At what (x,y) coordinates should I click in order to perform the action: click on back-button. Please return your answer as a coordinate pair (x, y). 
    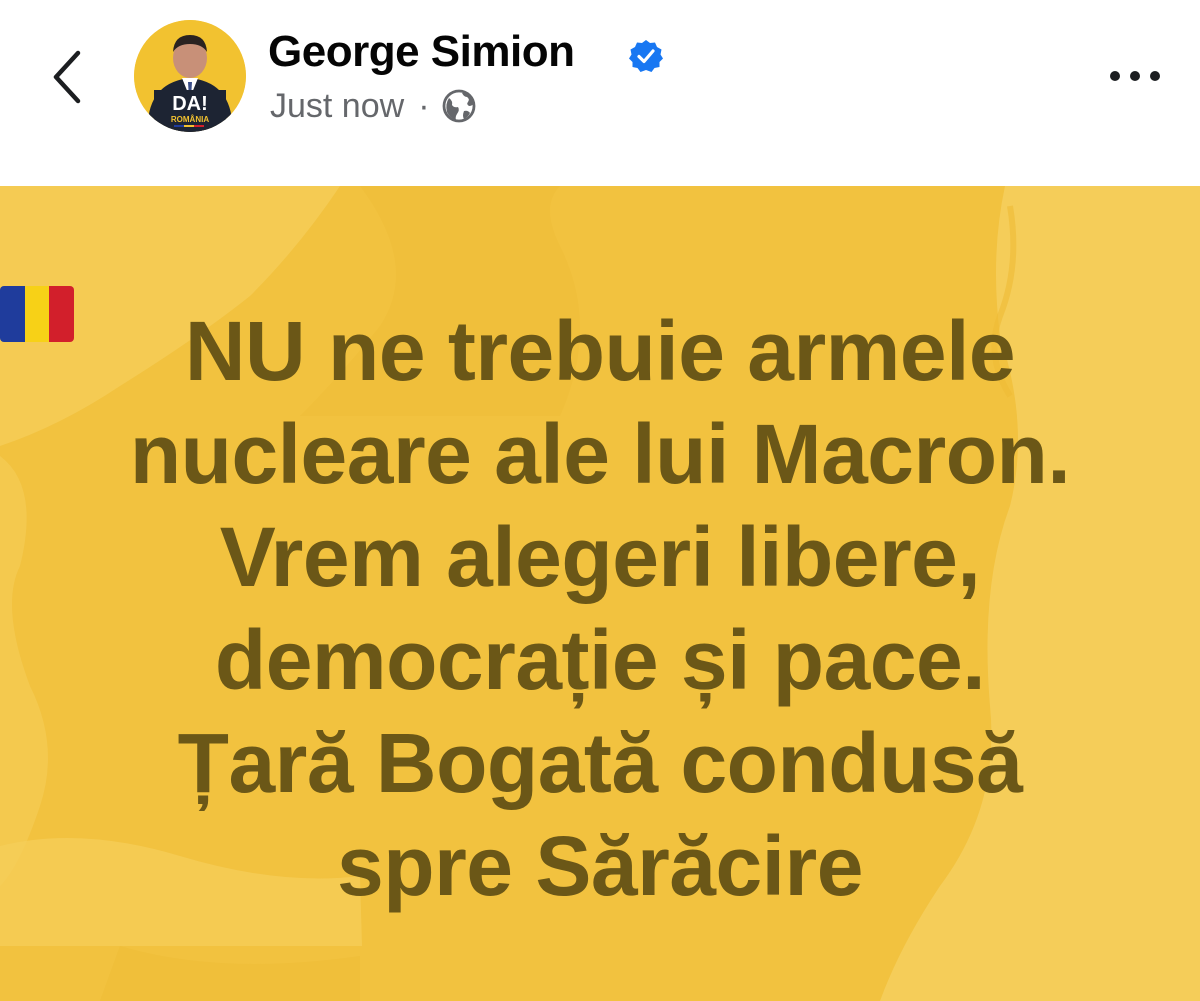
    Looking at the image, I should click on (66, 77).